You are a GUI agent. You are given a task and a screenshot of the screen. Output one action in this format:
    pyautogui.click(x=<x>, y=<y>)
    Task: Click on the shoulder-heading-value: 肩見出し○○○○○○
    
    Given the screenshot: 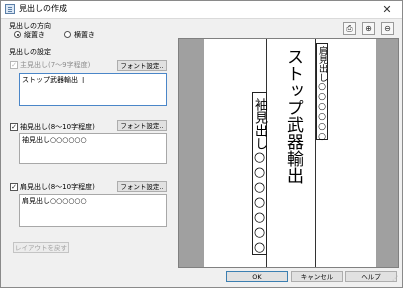 What is the action you would take?
    pyautogui.click(x=54, y=201)
    